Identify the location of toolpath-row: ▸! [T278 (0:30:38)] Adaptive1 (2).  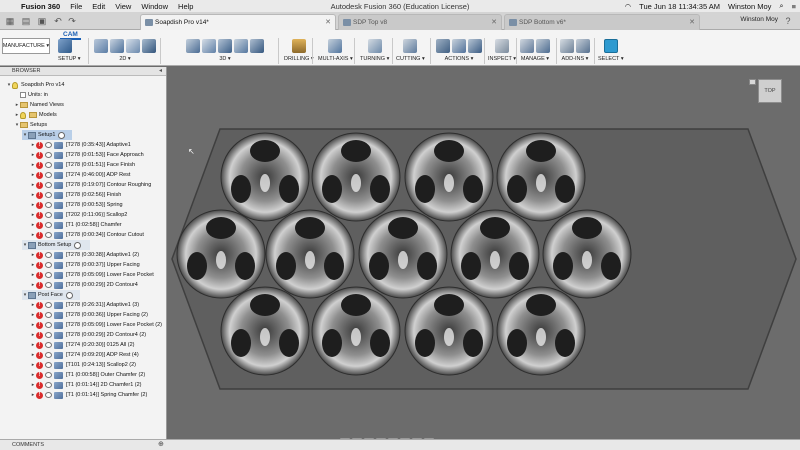
(84, 255).